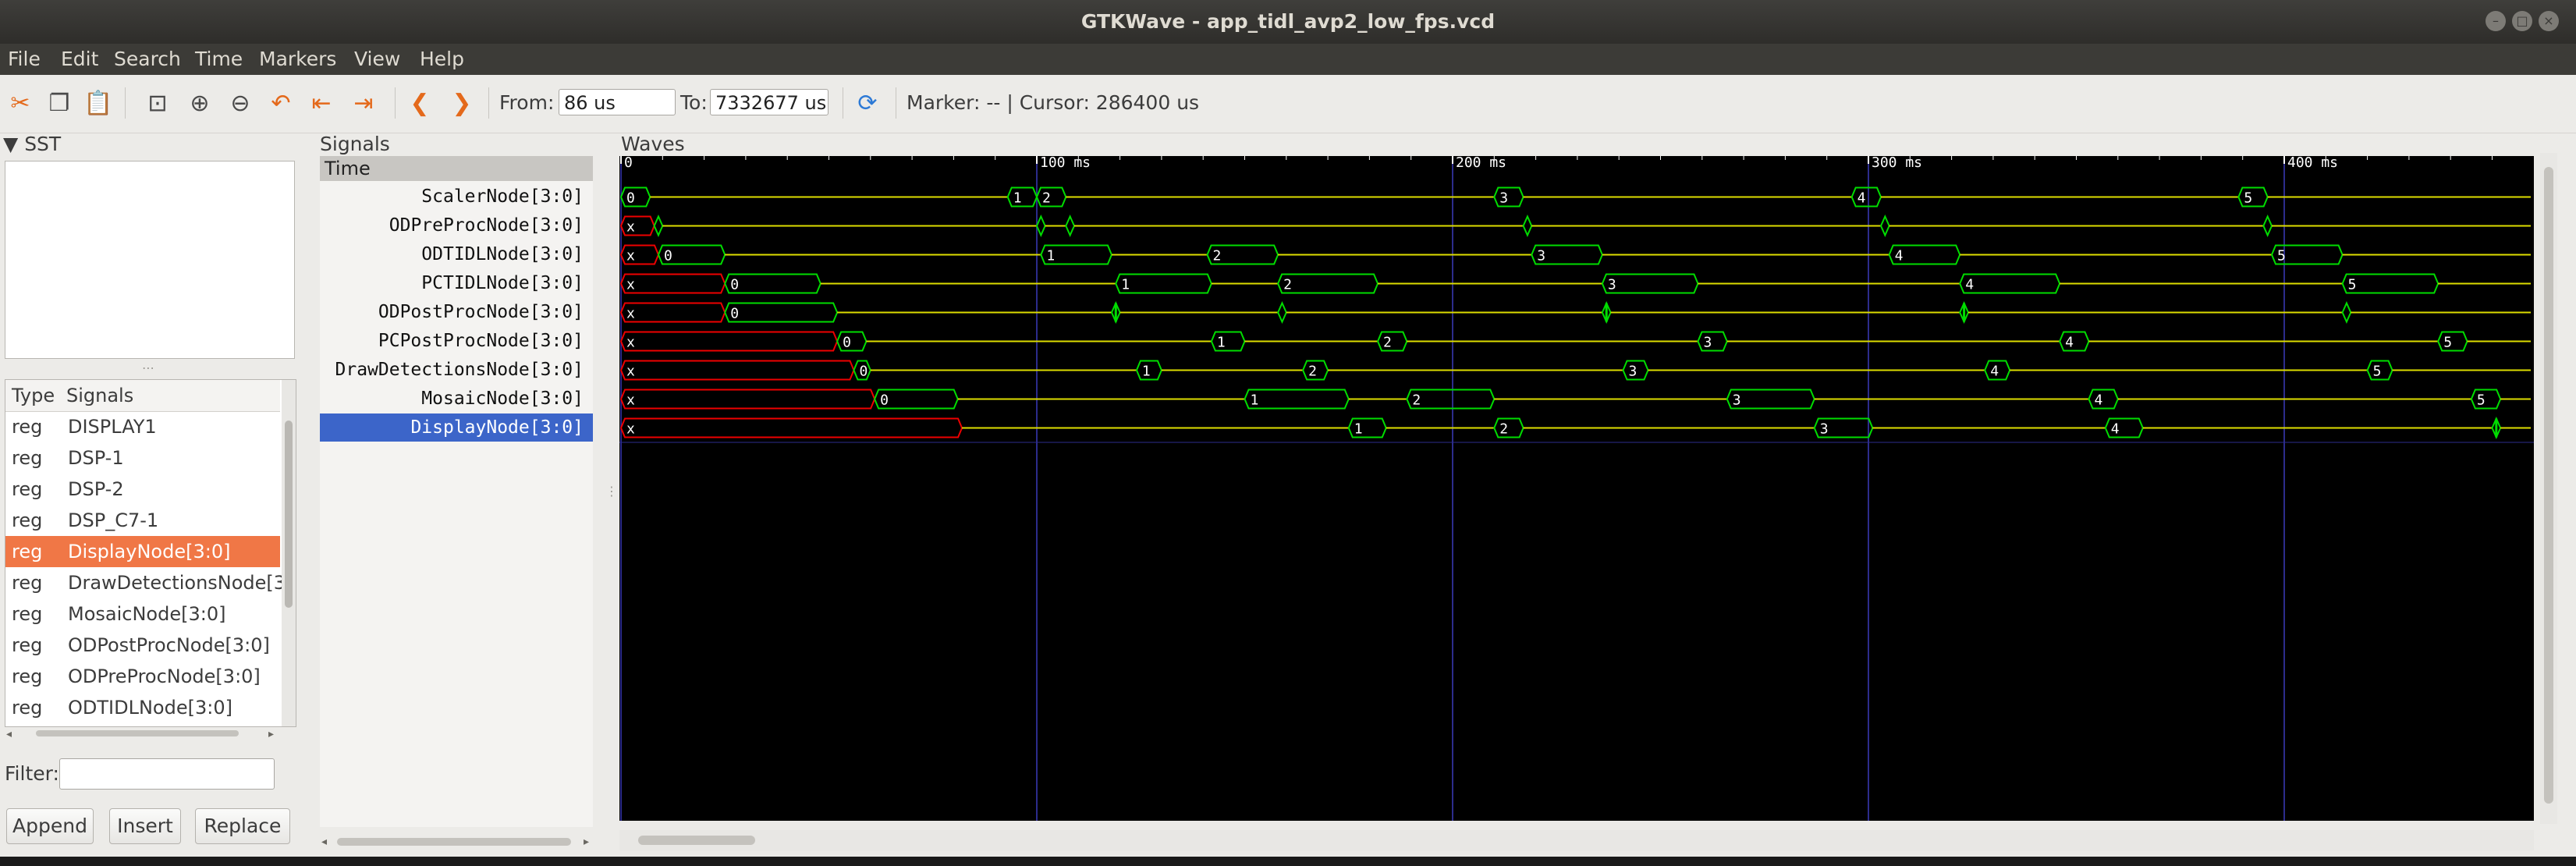 The width and height of the screenshot is (2576, 866). I want to click on zoom-out-icon: ⊖, so click(240, 103).